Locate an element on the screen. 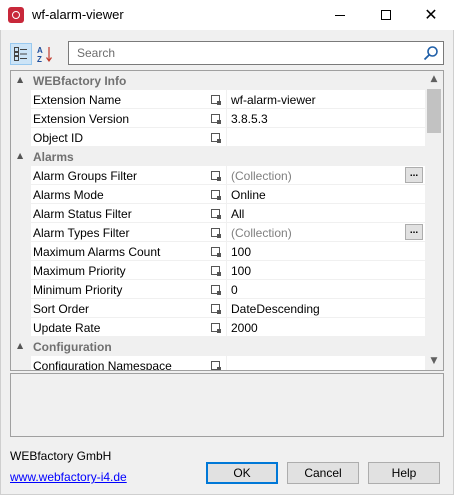 The width and height of the screenshot is (454, 495). maximize-icon is located at coordinates (386, 15).